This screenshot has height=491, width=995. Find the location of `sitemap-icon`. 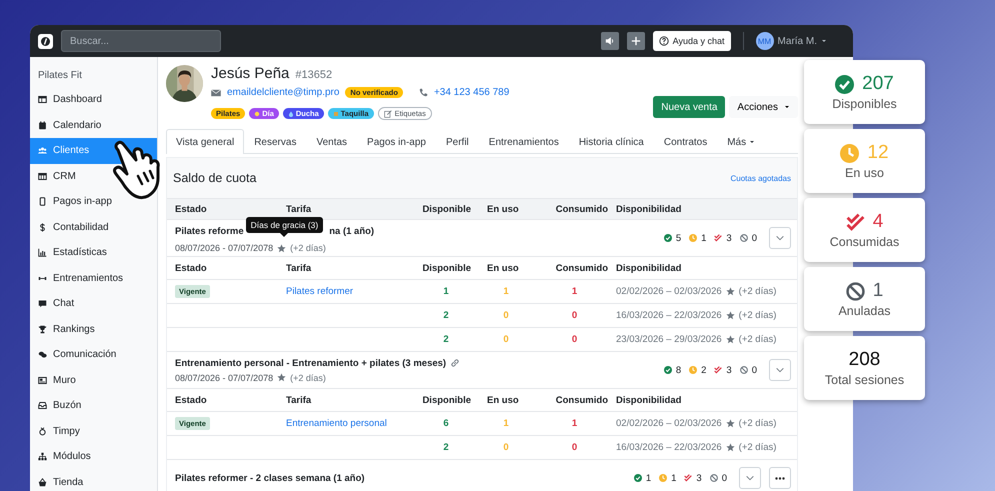

sitemap-icon is located at coordinates (42, 457).